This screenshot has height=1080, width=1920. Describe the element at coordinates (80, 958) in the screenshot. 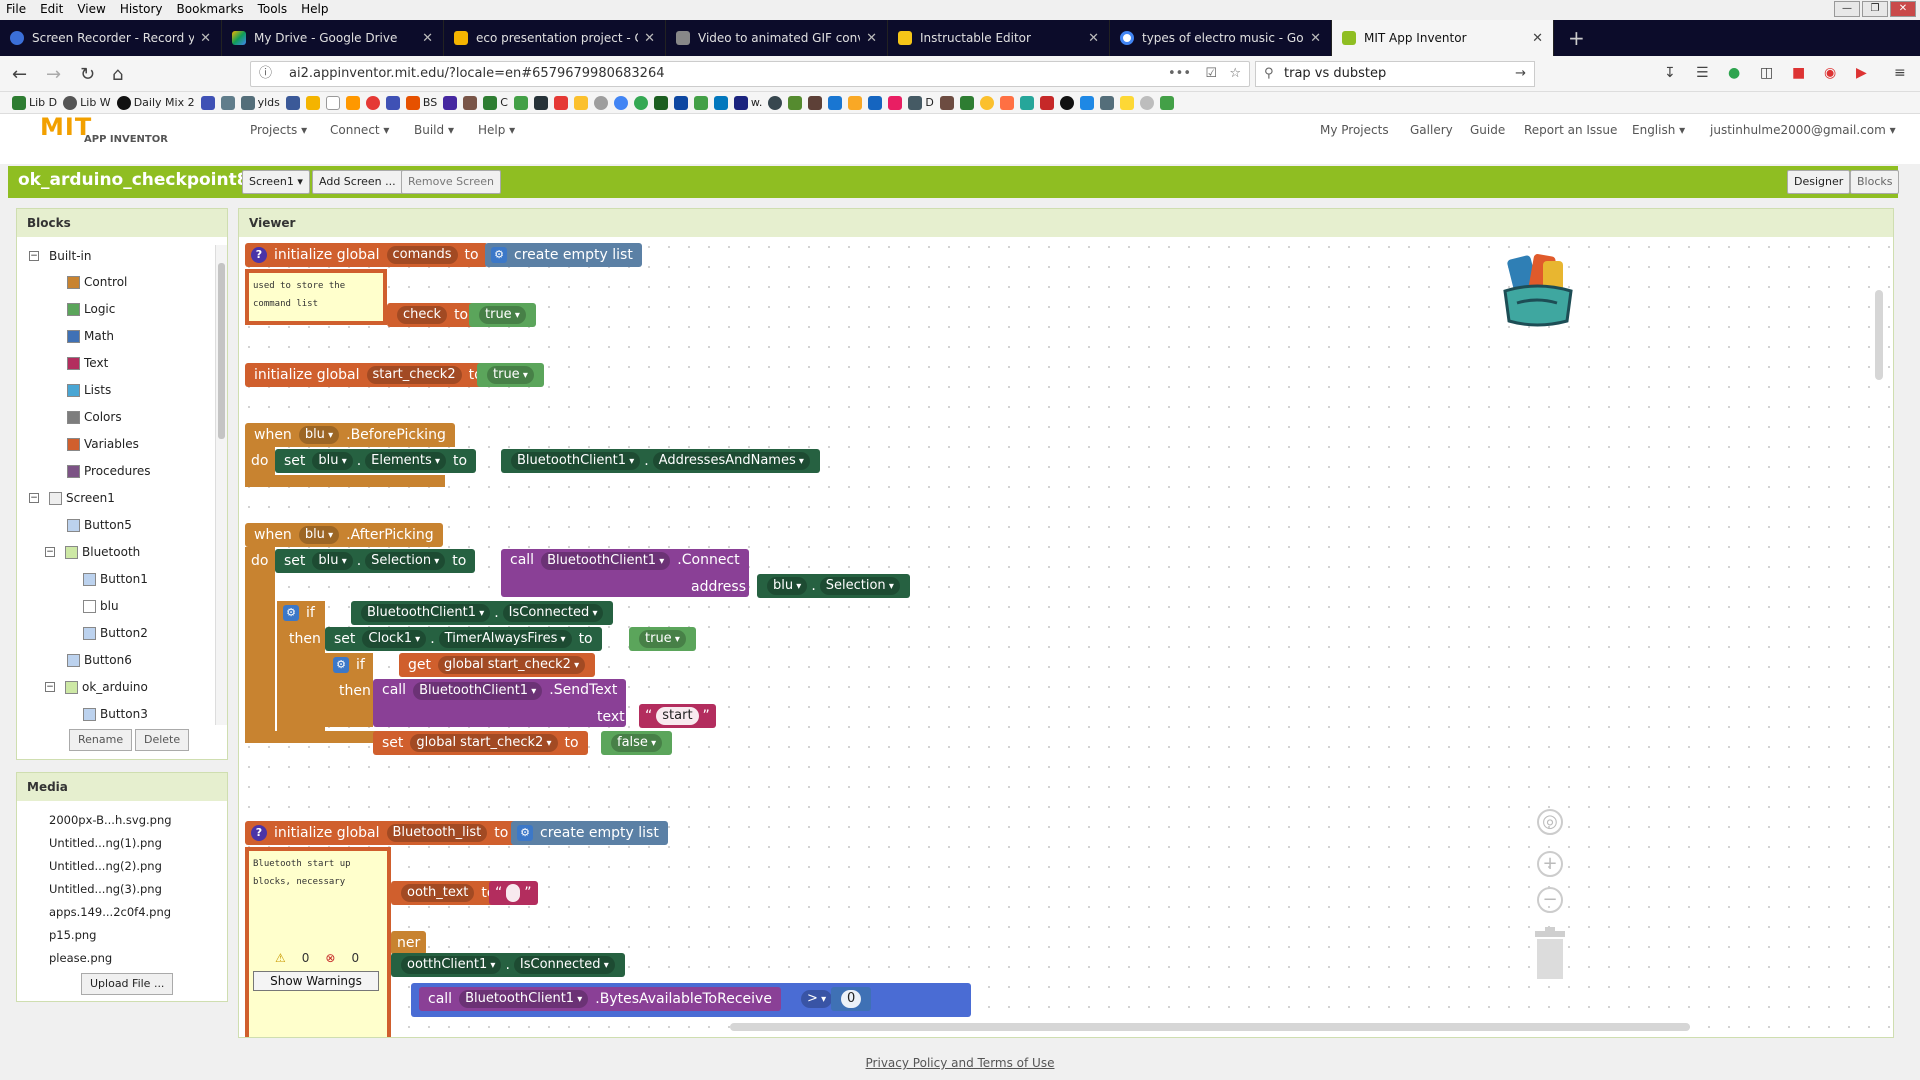

I see `media-file: please.png` at that location.